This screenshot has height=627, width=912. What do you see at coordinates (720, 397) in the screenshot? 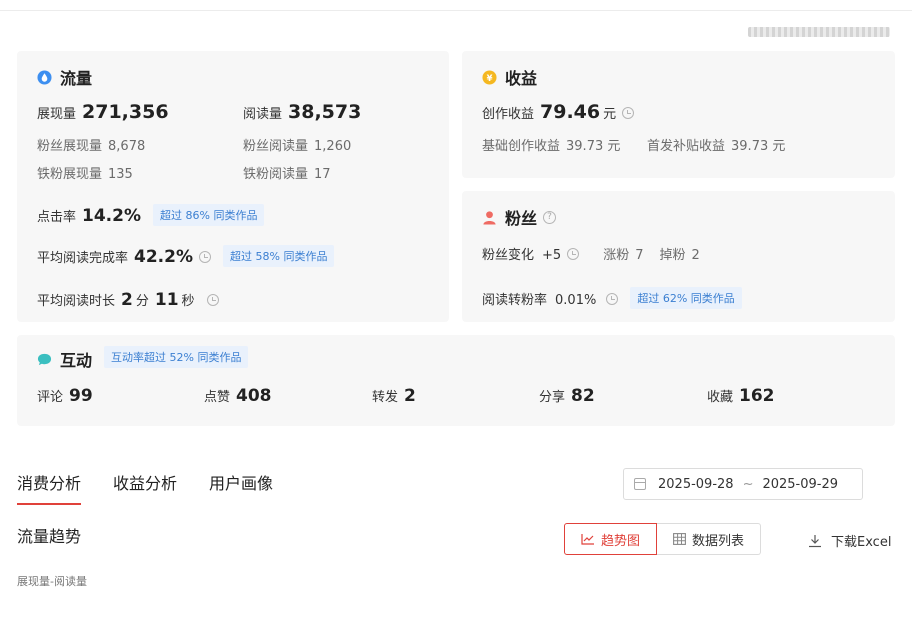
I see `interaction-favorites-label: 收藏` at bounding box center [720, 397].